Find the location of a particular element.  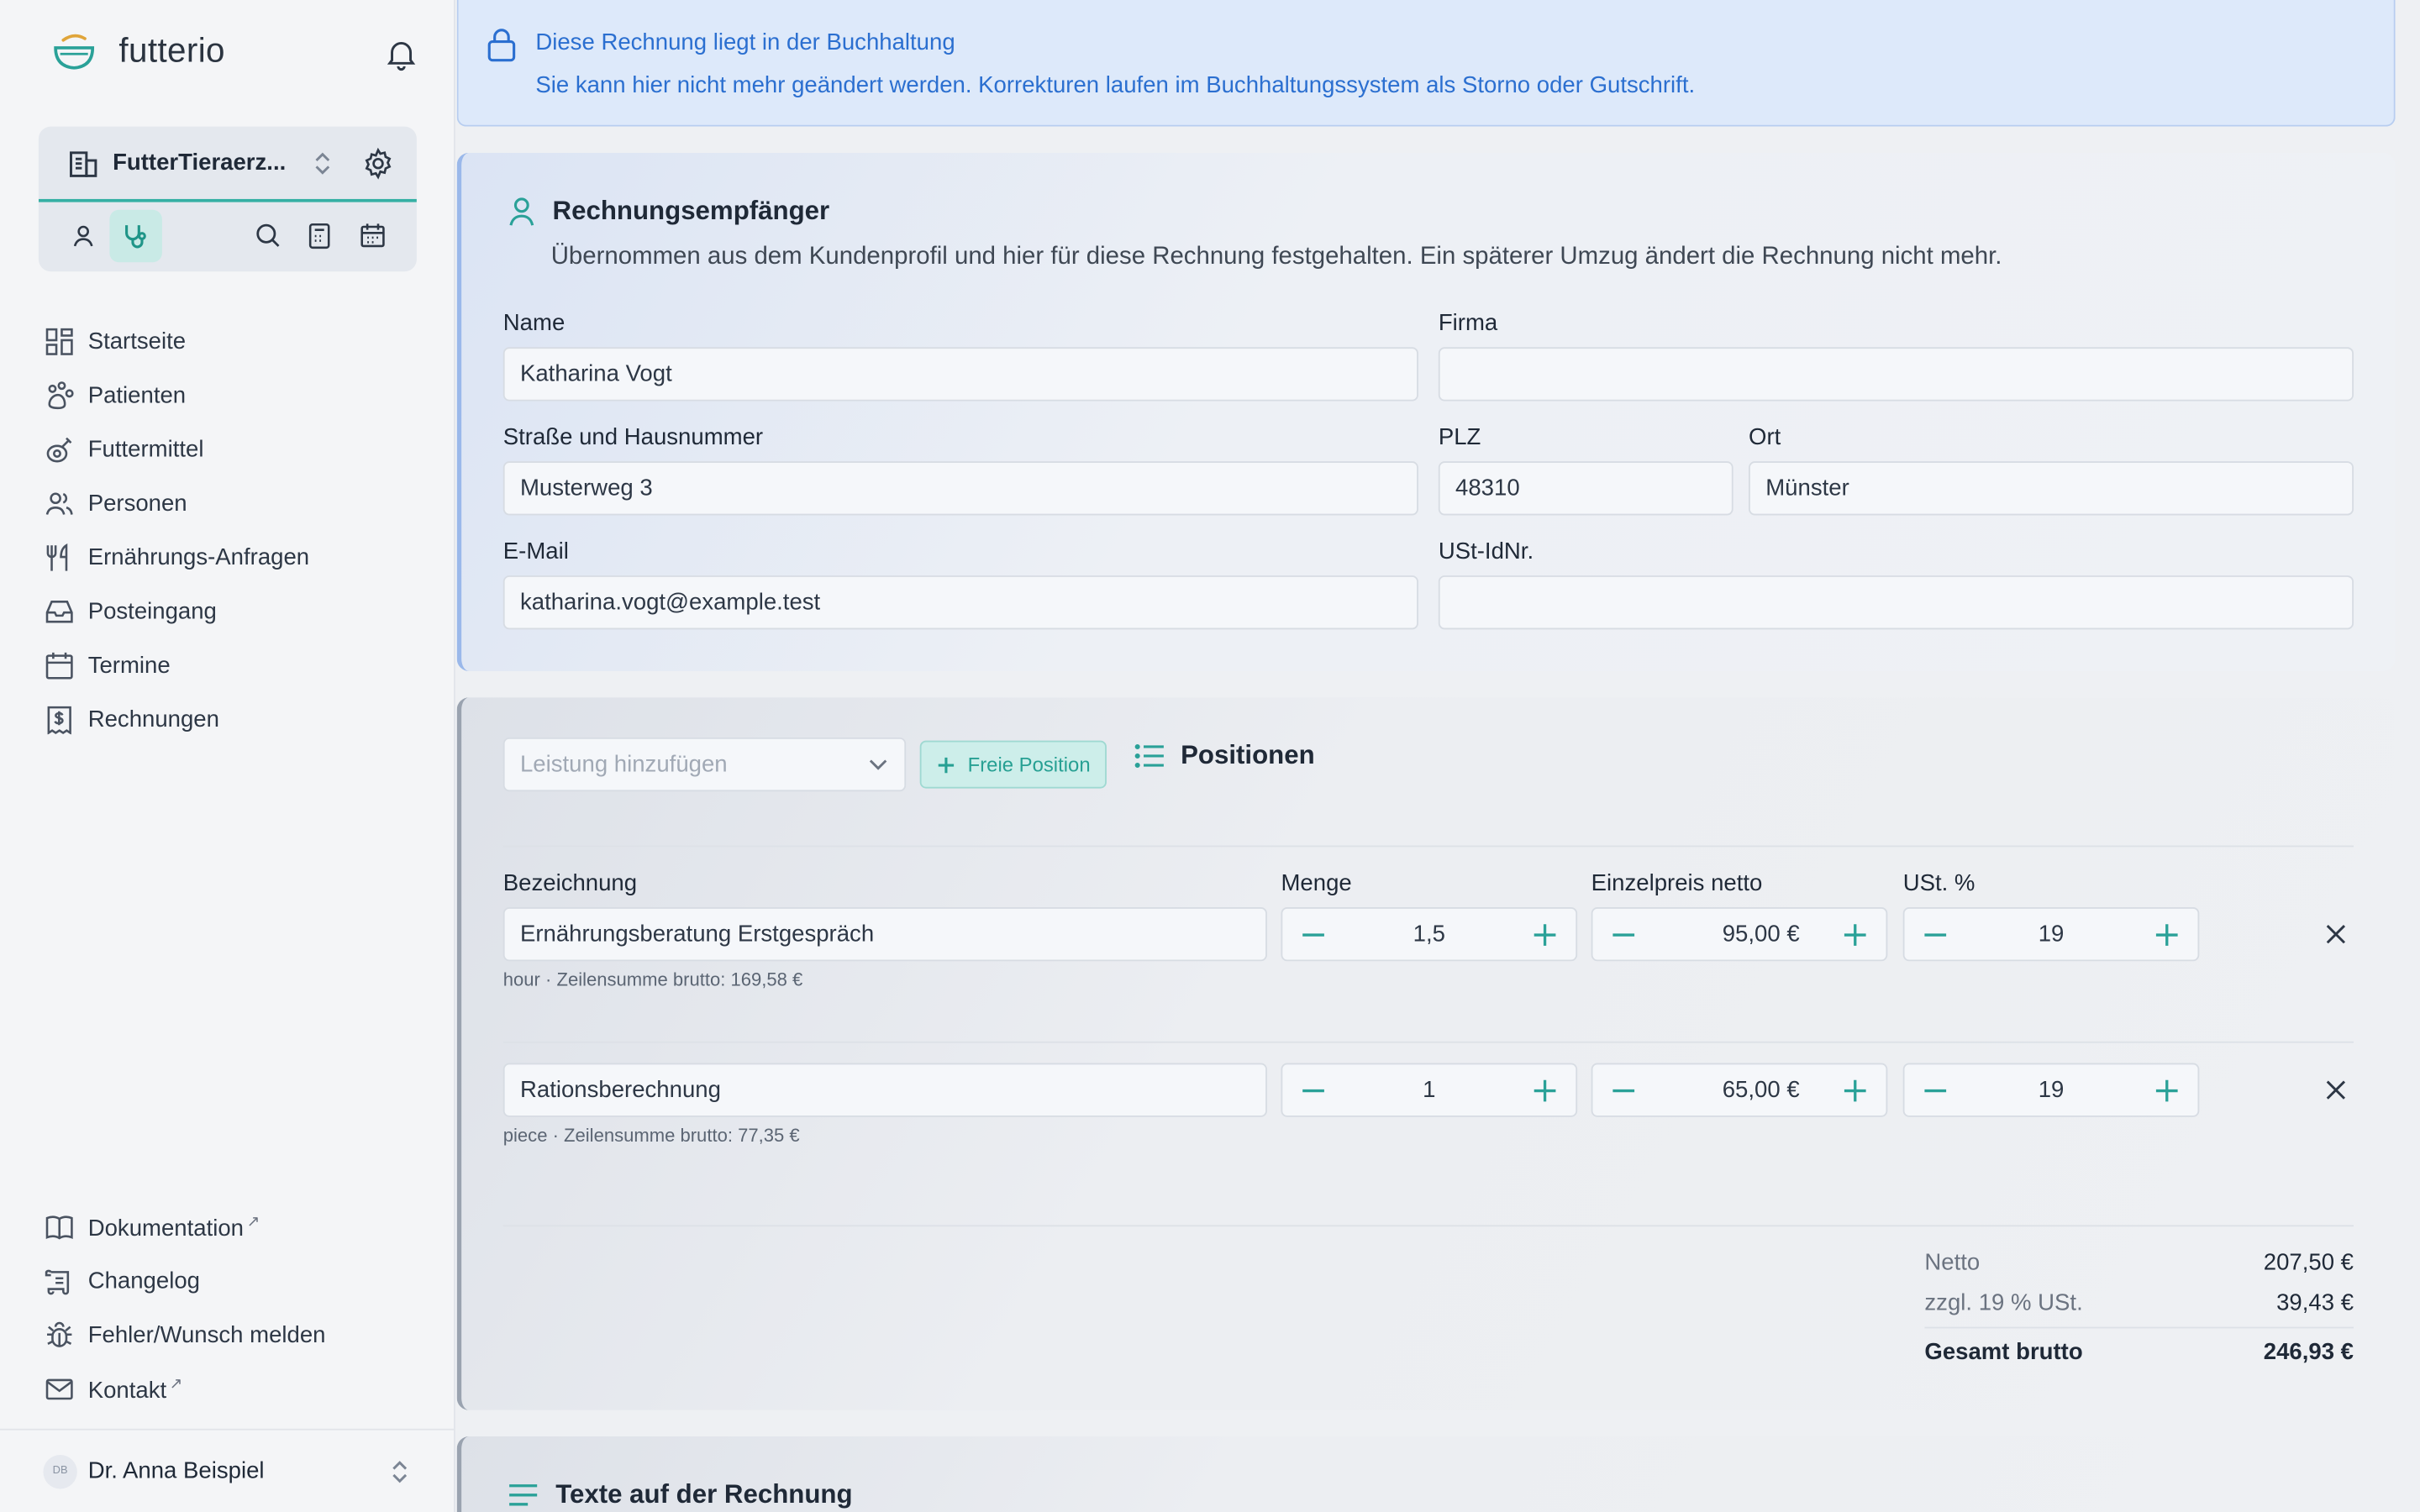

quantity-value: 1 is located at coordinates (1429, 1090).